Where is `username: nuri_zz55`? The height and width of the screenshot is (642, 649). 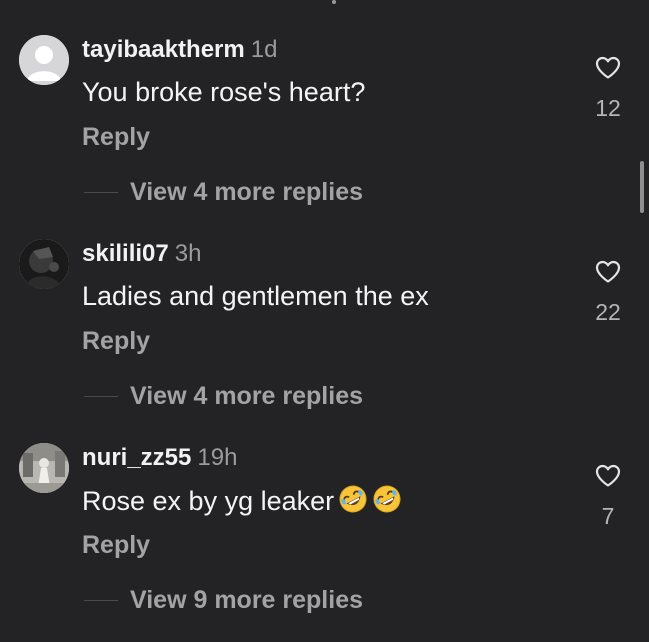
username: nuri_zz55 is located at coordinates (136, 457).